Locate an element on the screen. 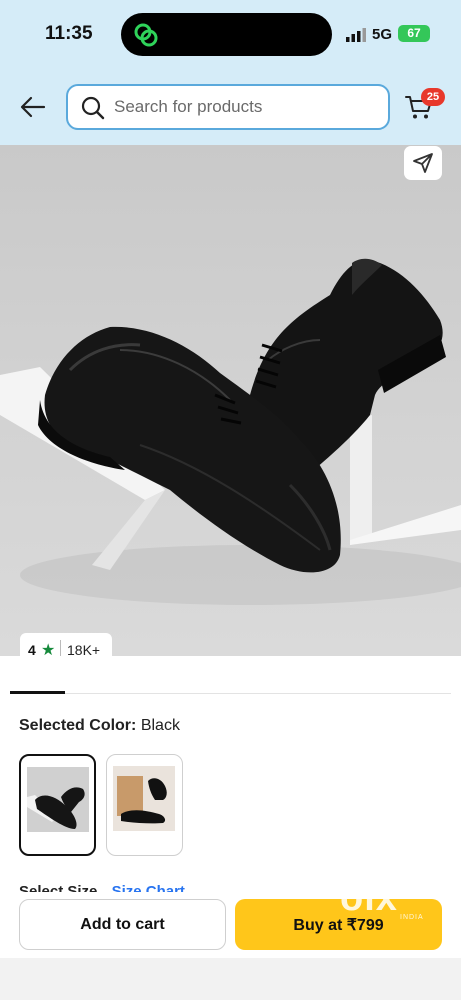 The width and height of the screenshot is (461, 1000). rating-value: 4 is located at coordinates (32, 649).